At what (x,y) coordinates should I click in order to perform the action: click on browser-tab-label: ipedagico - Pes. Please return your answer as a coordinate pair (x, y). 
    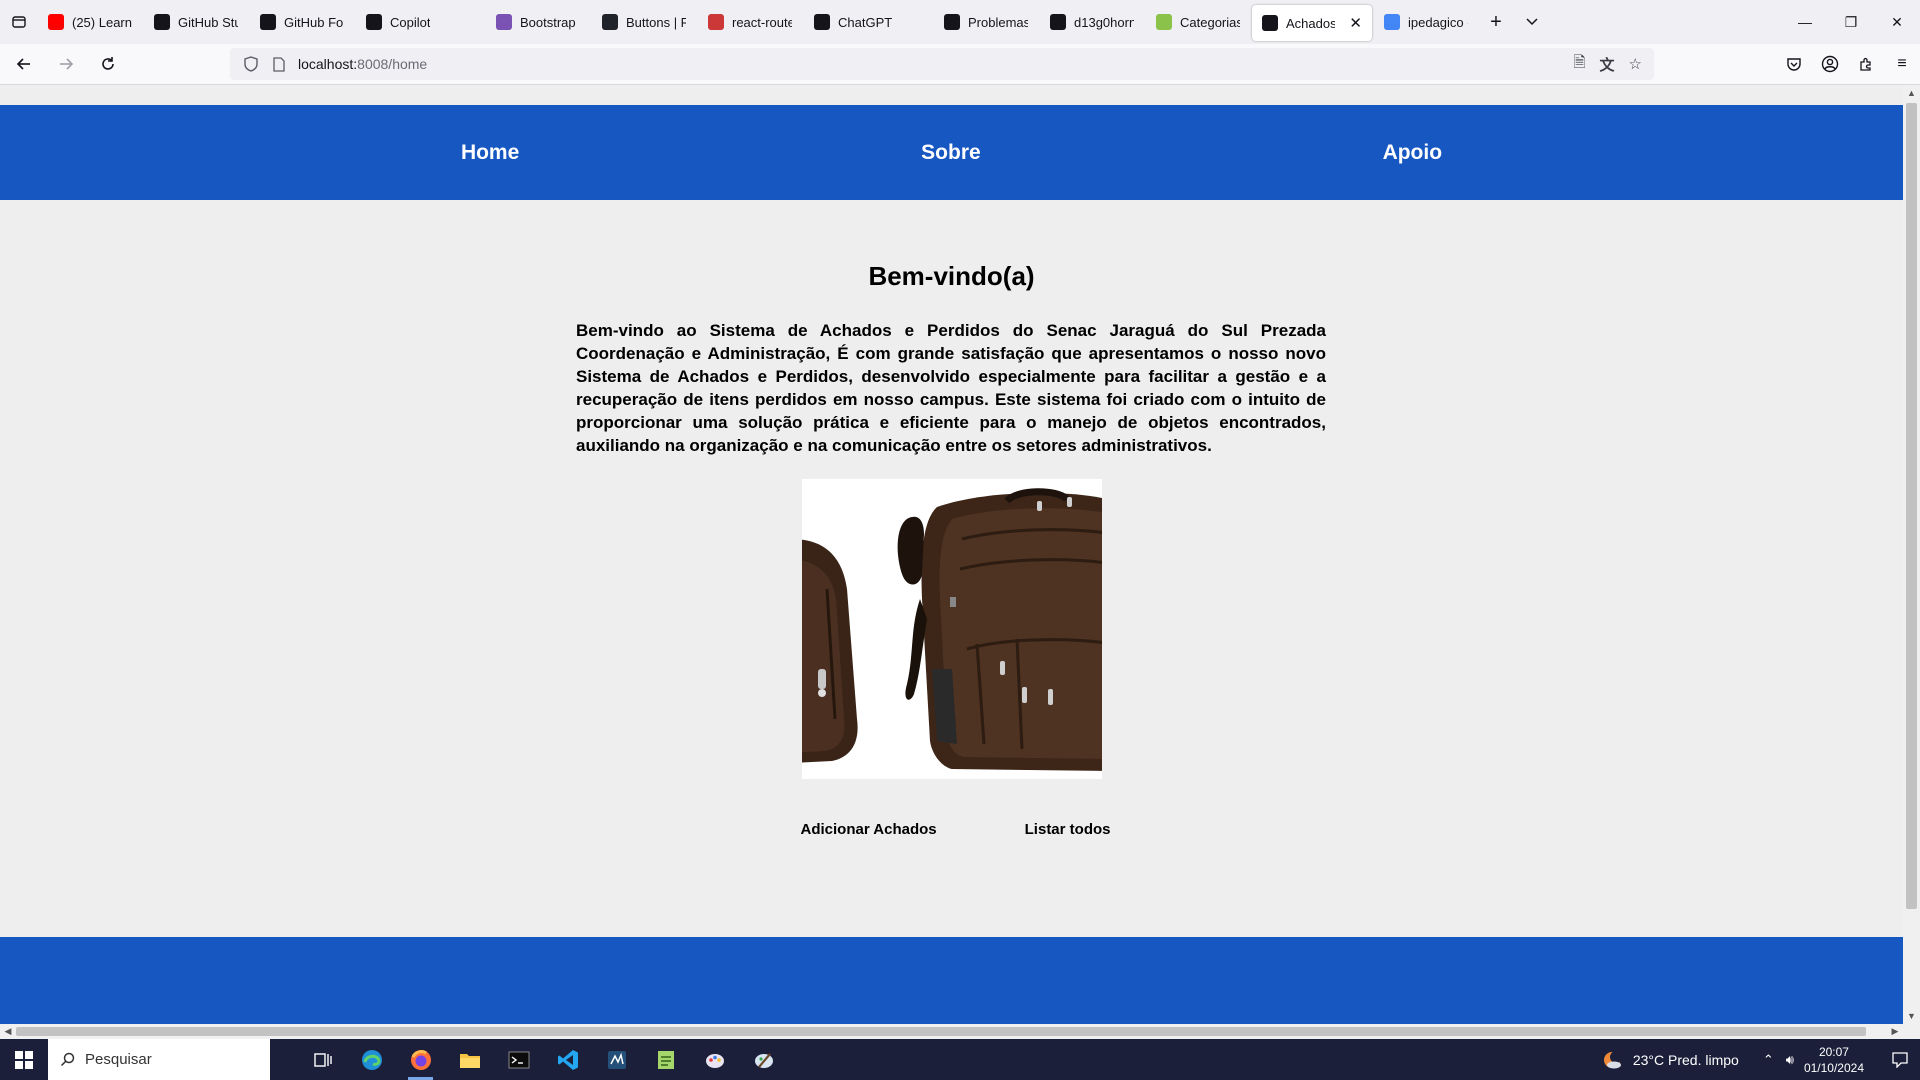
    Looking at the image, I should click on (1438, 22).